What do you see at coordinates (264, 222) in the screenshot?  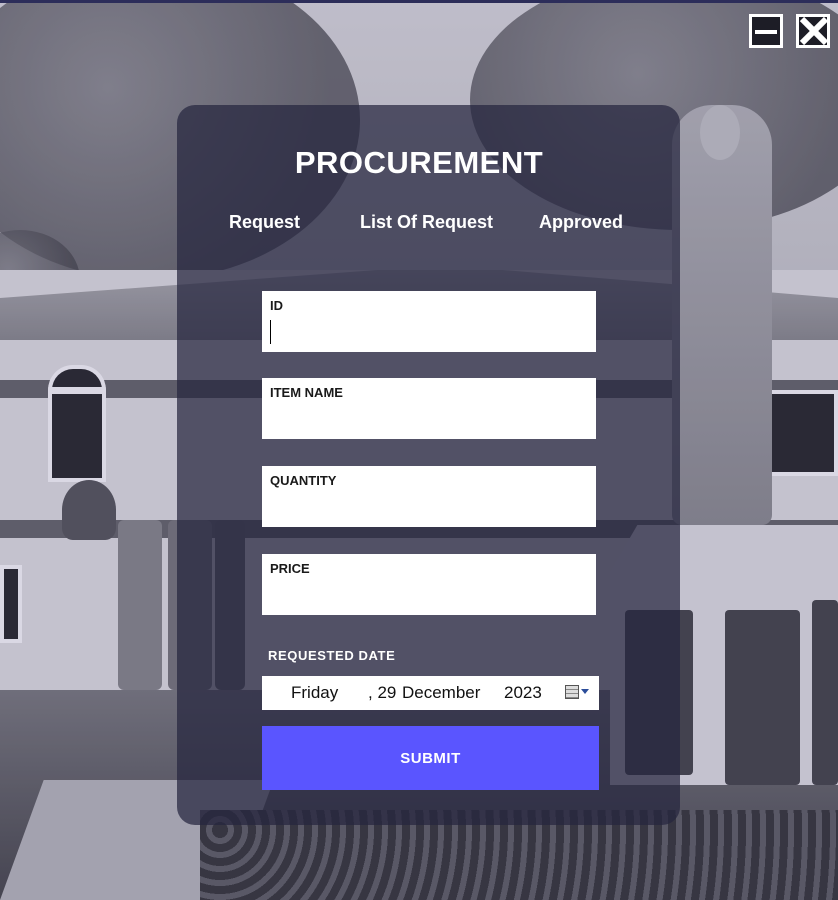 I see `tab-request: Request` at bounding box center [264, 222].